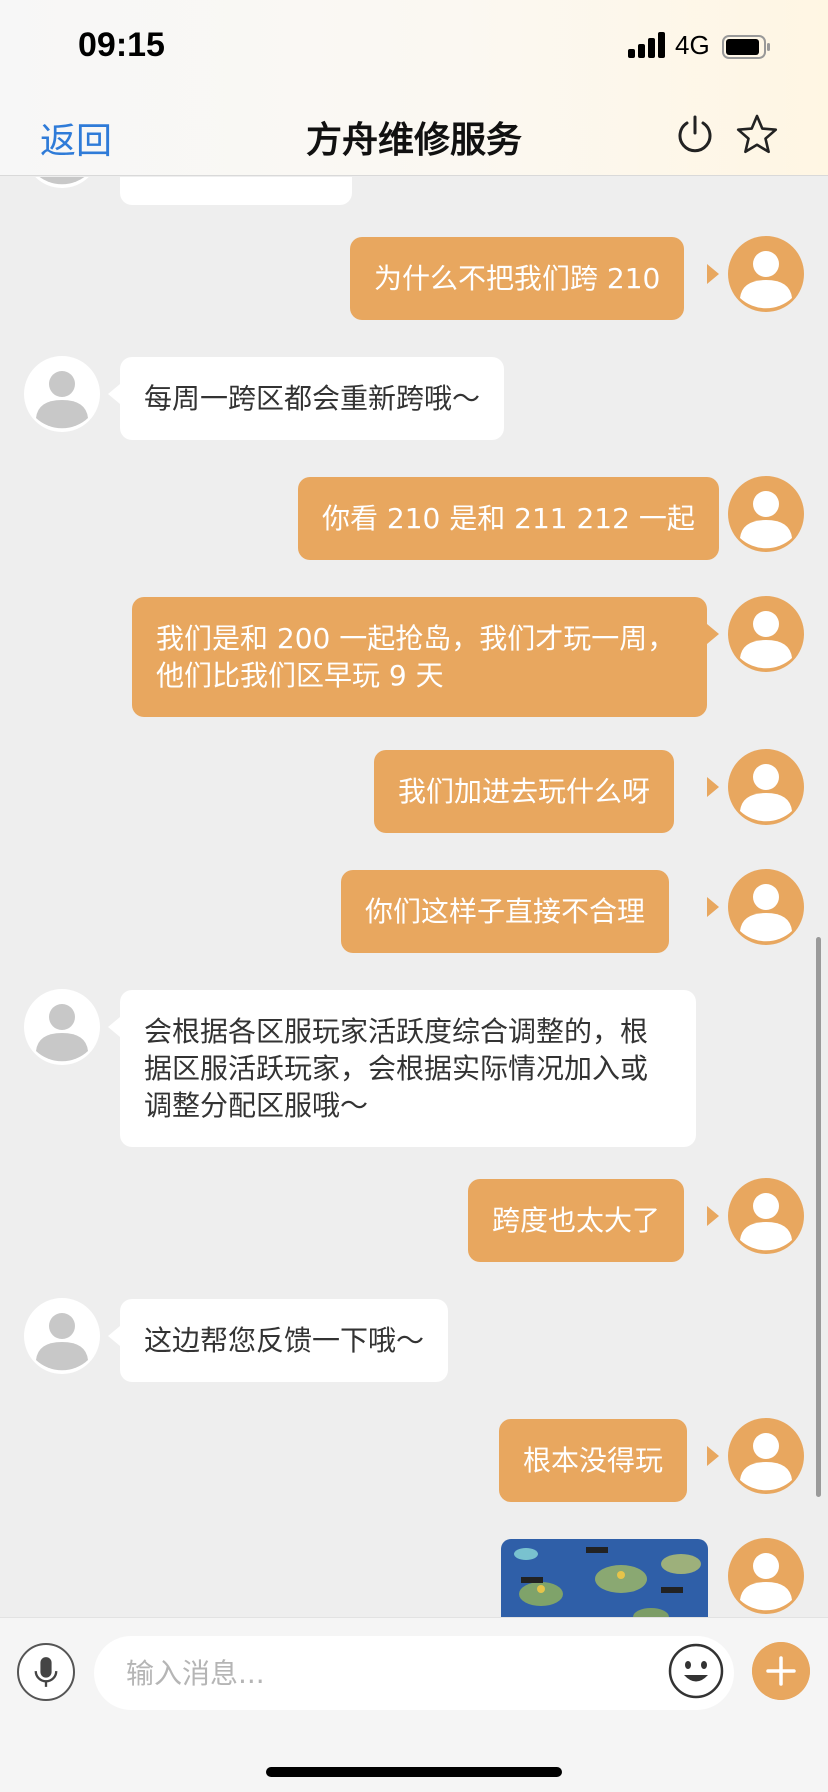  I want to click on message-bubble: 你看 210 是和 211 212 一起, so click(508, 518).